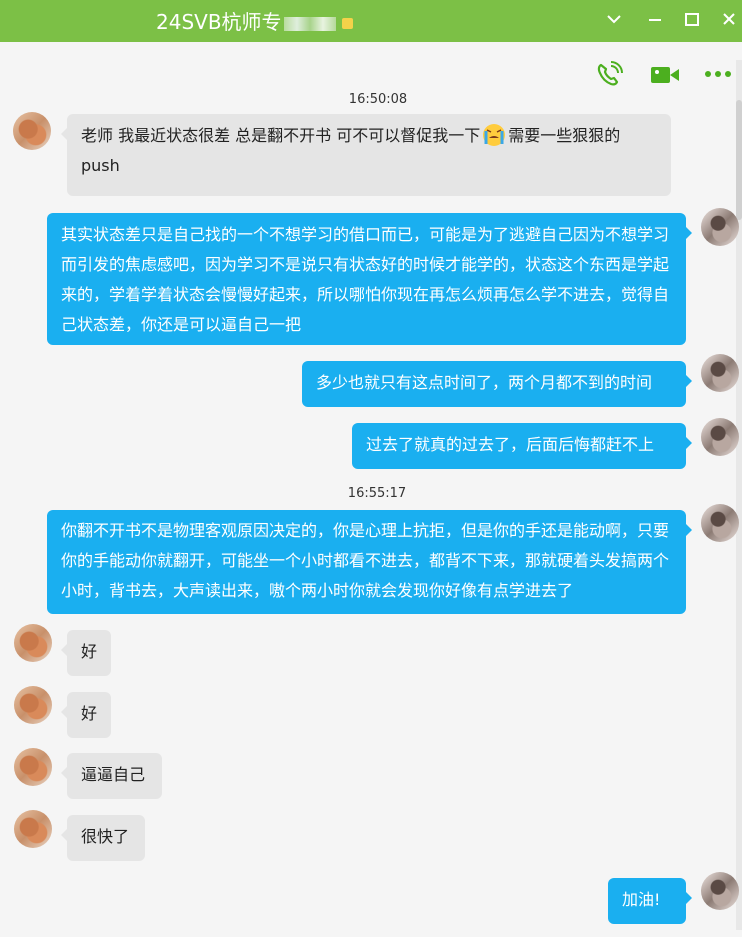 The image size is (742, 937). Describe the element at coordinates (729, 19) in the screenshot. I see `close-icon` at that location.